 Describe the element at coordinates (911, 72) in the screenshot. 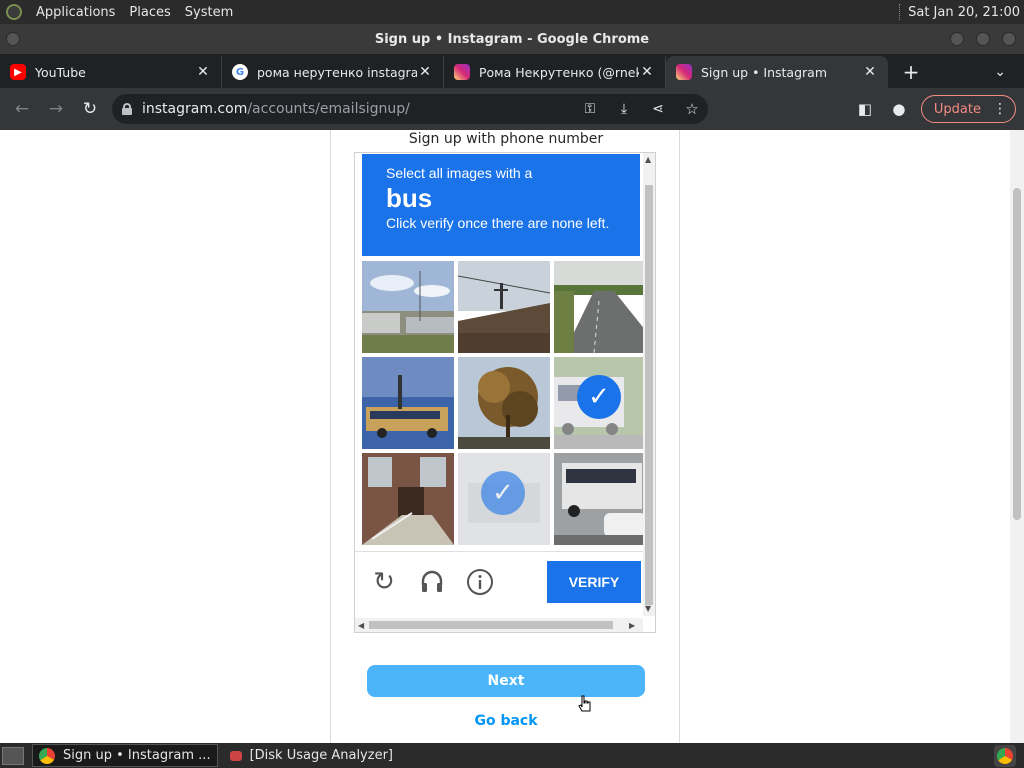

I see `new-tab-button: +` at that location.